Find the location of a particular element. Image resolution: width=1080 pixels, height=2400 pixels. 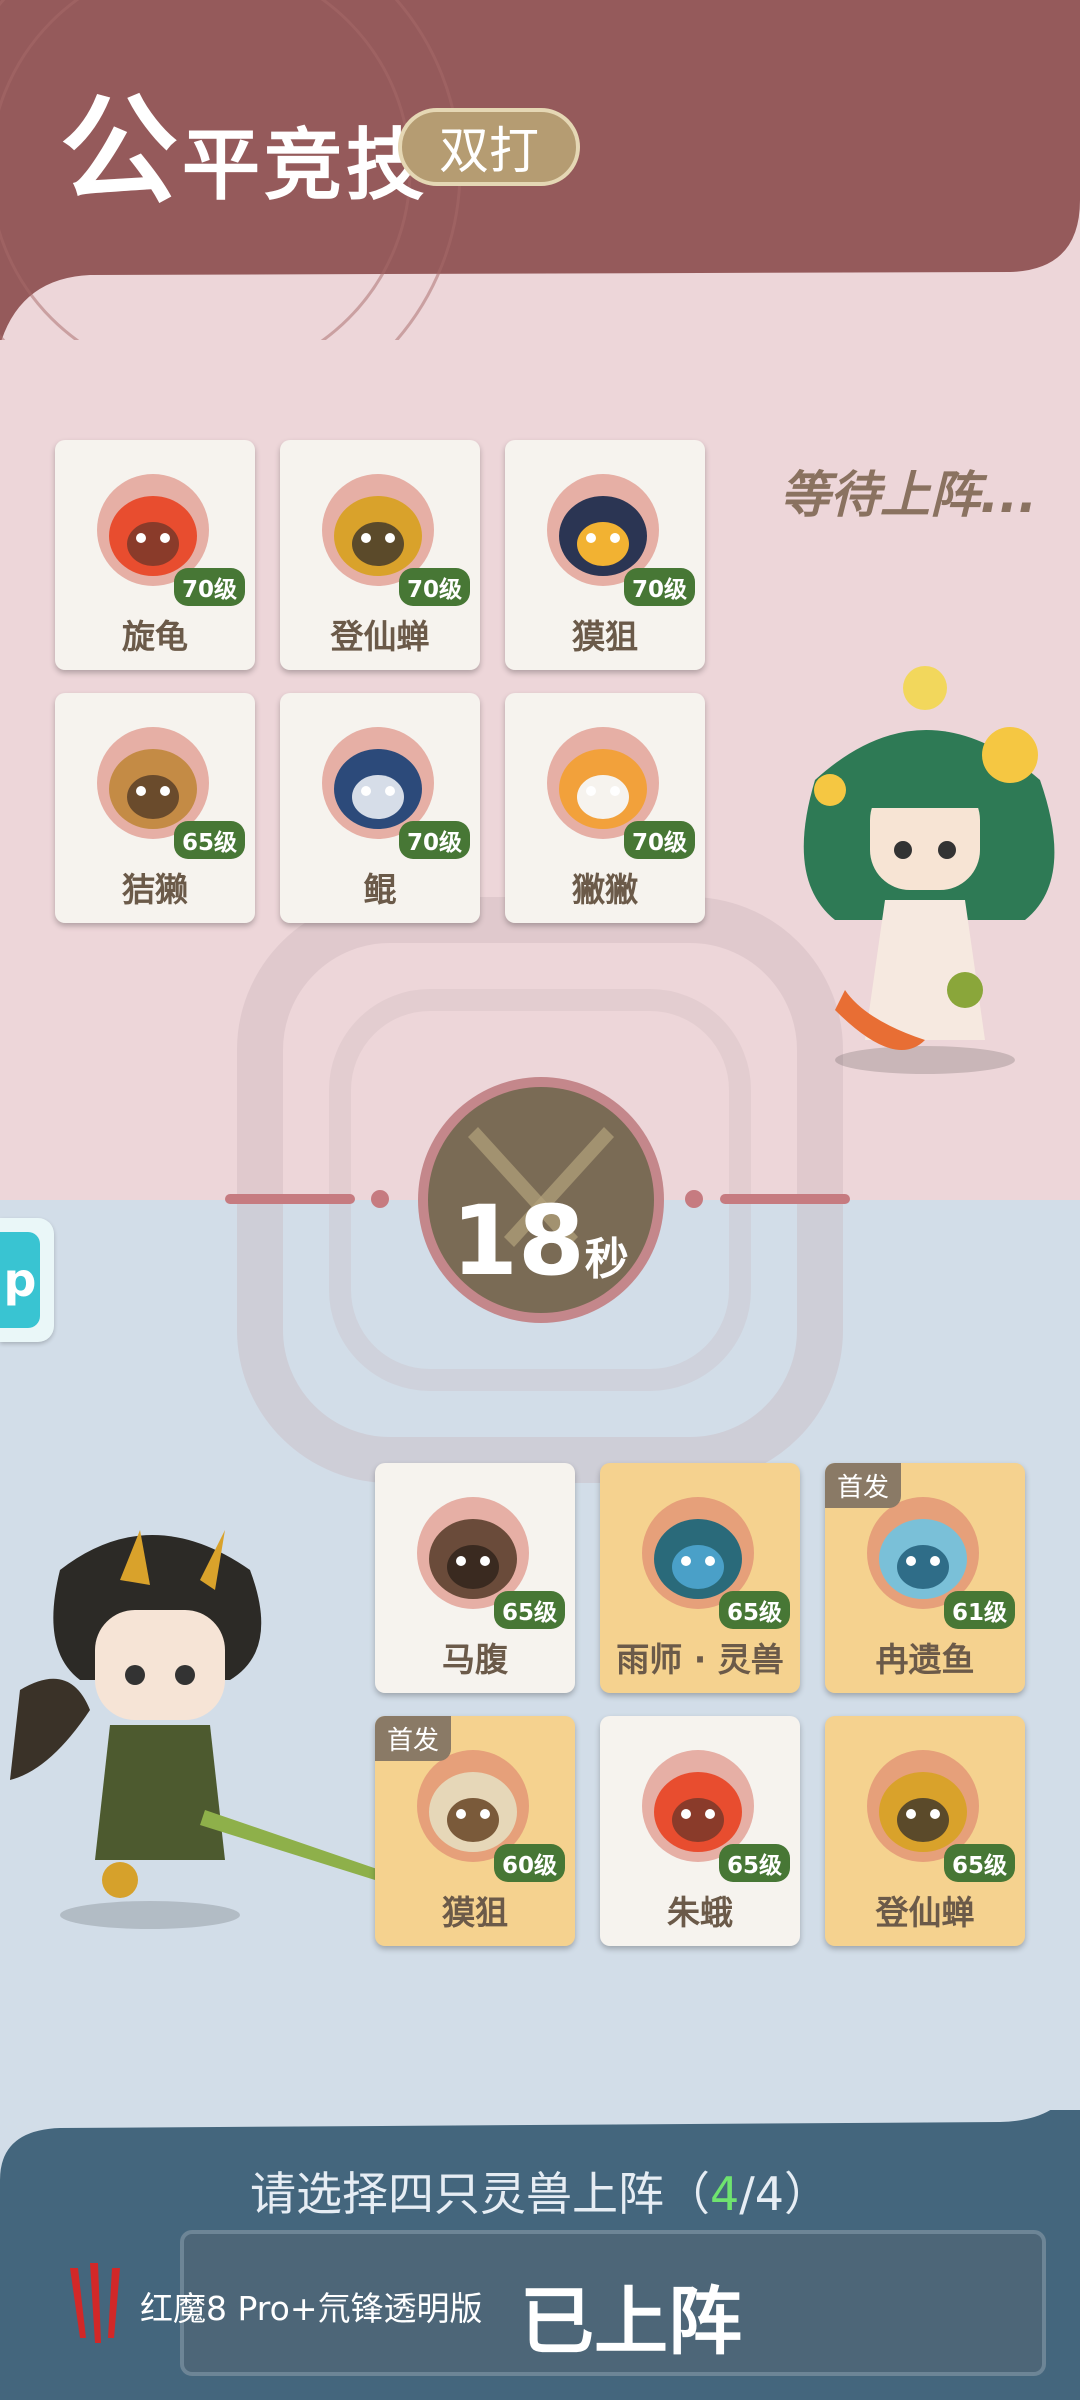

side-tab: p is located at coordinates (27, 1280).